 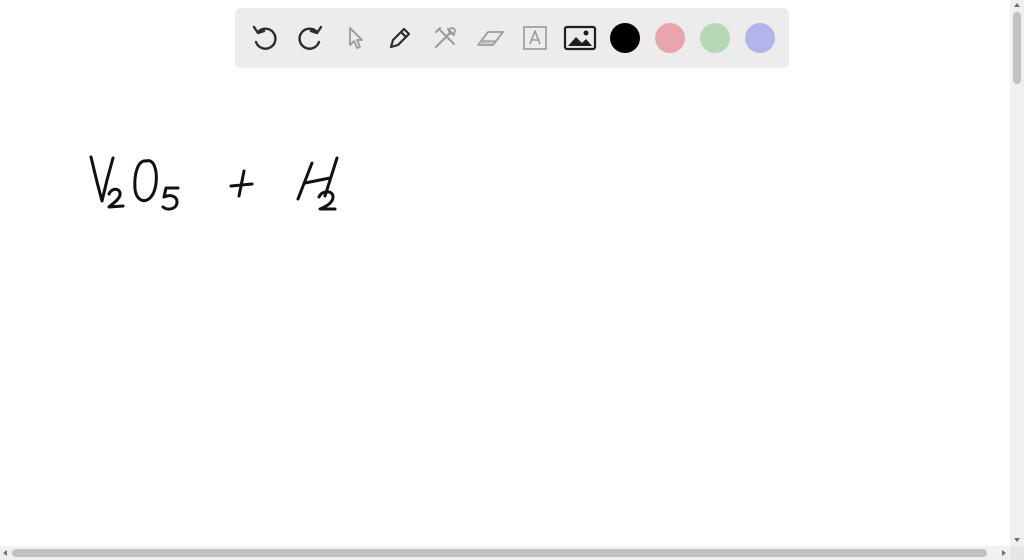 I want to click on select-pointer-icon, so click(x=355, y=38).